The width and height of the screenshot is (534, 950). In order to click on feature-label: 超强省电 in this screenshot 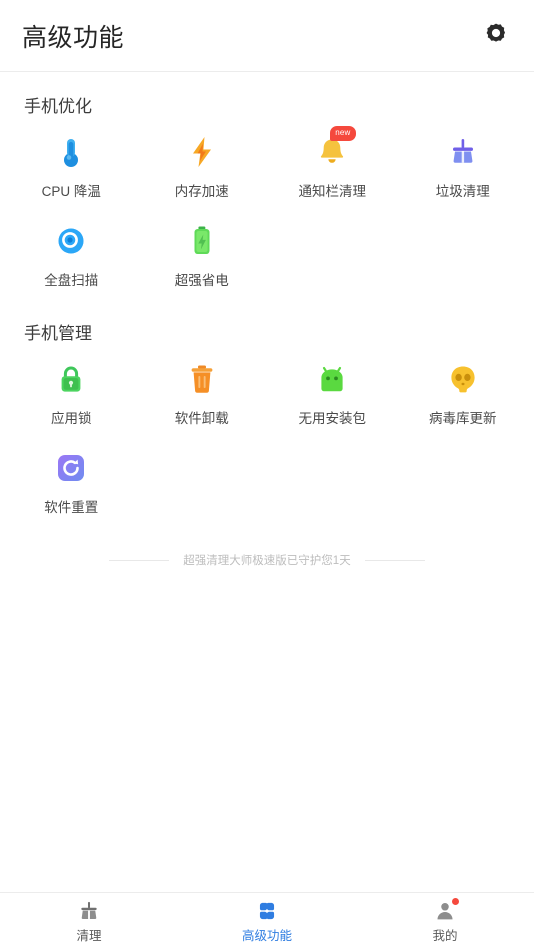, I will do `click(201, 280)`.